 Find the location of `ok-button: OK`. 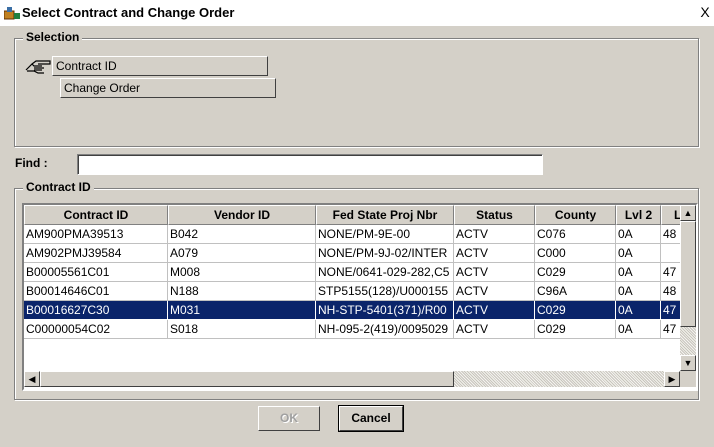

ok-button: OK is located at coordinates (289, 418).